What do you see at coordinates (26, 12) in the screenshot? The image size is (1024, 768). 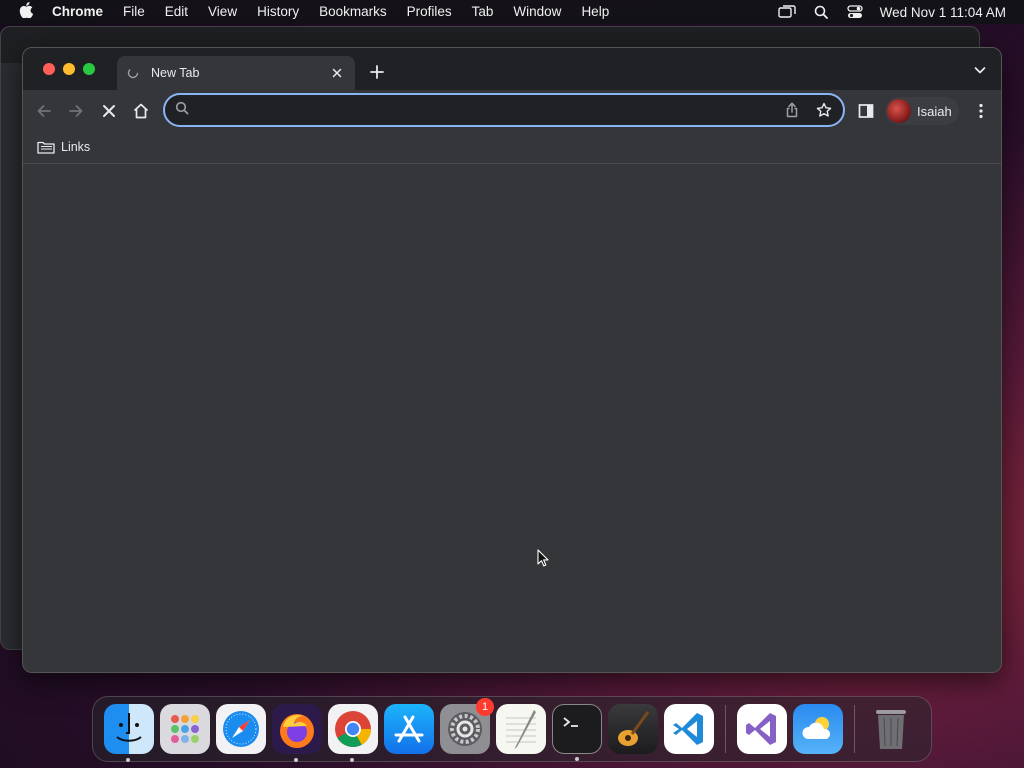 I see `apple-menu-icon` at bounding box center [26, 12].